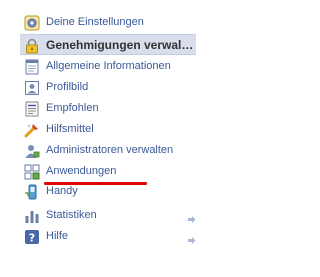  Describe the element at coordinates (110, 215) in the screenshot. I see `menu-item-statistiken: Statistiken` at that location.